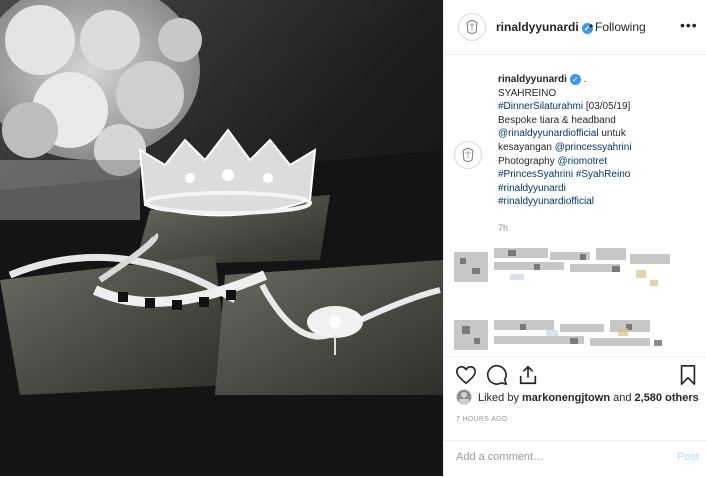 The image size is (706, 477). What do you see at coordinates (603, 174) in the screenshot?
I see `hashtag-syahreino: #SyahReino` at bounding box center [603, 174].